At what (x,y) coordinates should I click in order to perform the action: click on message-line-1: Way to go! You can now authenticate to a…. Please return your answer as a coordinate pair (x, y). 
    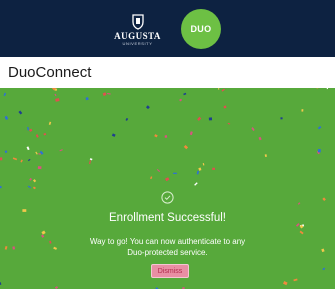
    Looking at the image, I should click on (167, 241).